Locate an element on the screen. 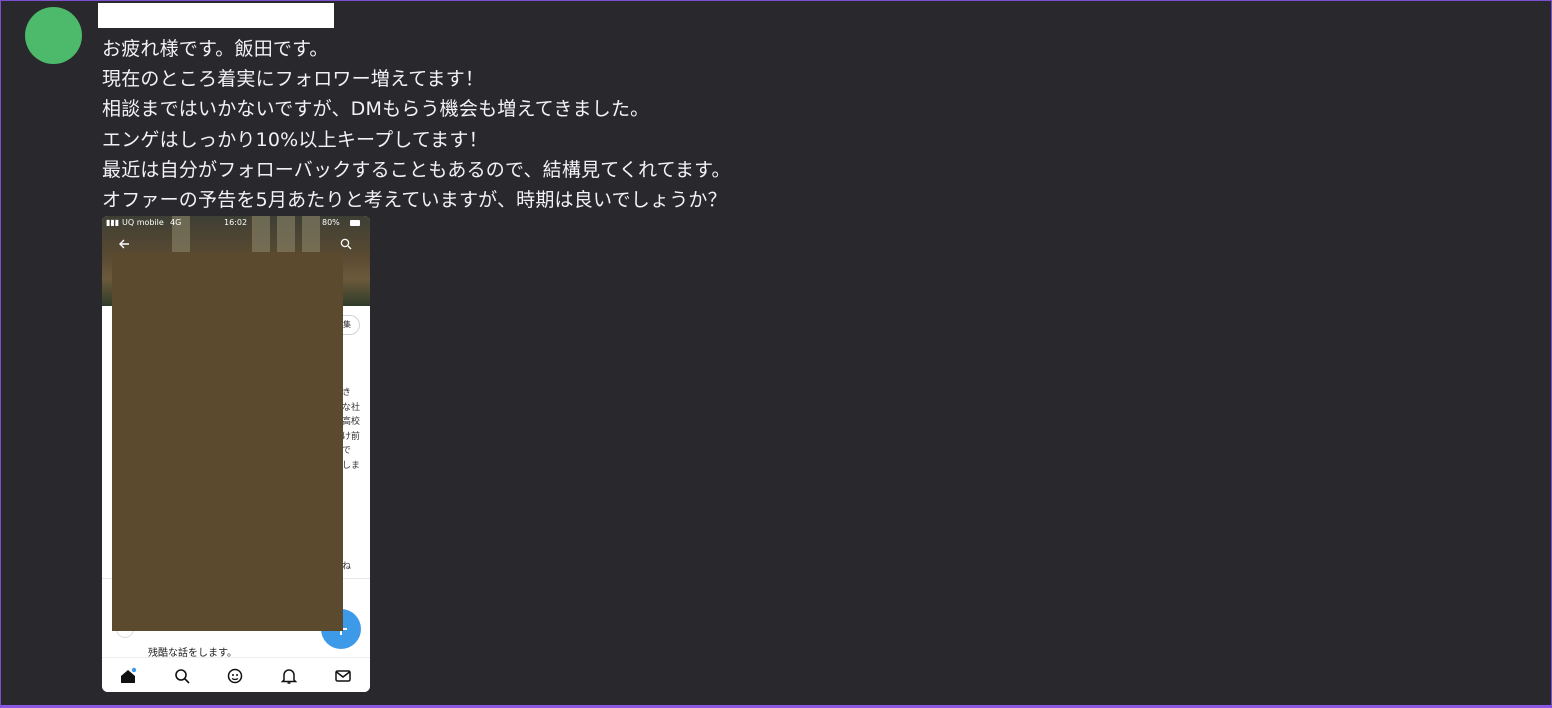 The width and height of the screenshot is (1552, 708). bio-text-fragments: き な社 高校 け前 で しま is located at coordinates (351, 429).